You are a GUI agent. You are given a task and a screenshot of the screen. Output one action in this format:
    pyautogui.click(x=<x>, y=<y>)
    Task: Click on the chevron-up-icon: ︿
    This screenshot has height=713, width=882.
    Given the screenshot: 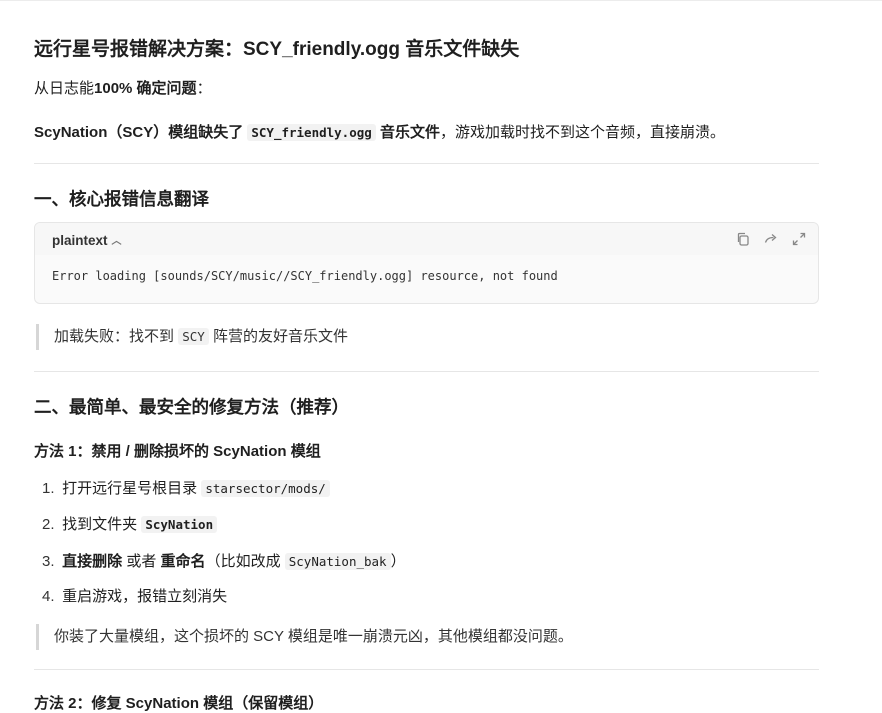 What is the action you would take?
    pyautogui.click(x=116, y=241)
    